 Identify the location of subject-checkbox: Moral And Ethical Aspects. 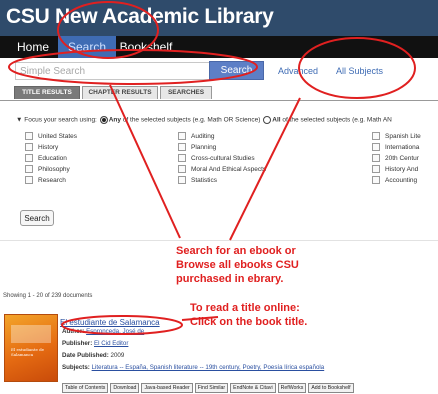
(222, 169).